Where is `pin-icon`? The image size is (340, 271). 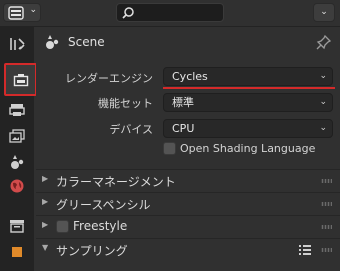
pin-icon is located at coordinates (324, 42).